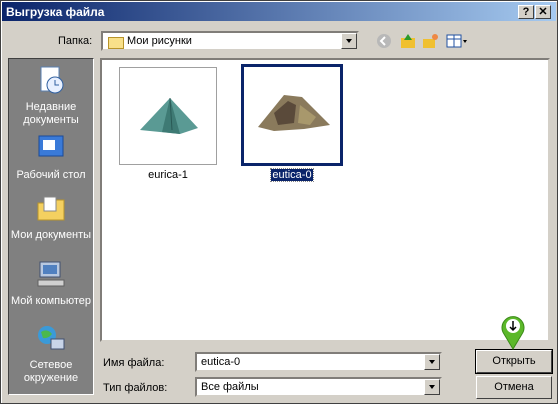 The image size is (558, 404). What do you see at coordinates (51, 113) in the screenshot?
I see `place-label: Недавние документы` at bounding box center [51, 113].